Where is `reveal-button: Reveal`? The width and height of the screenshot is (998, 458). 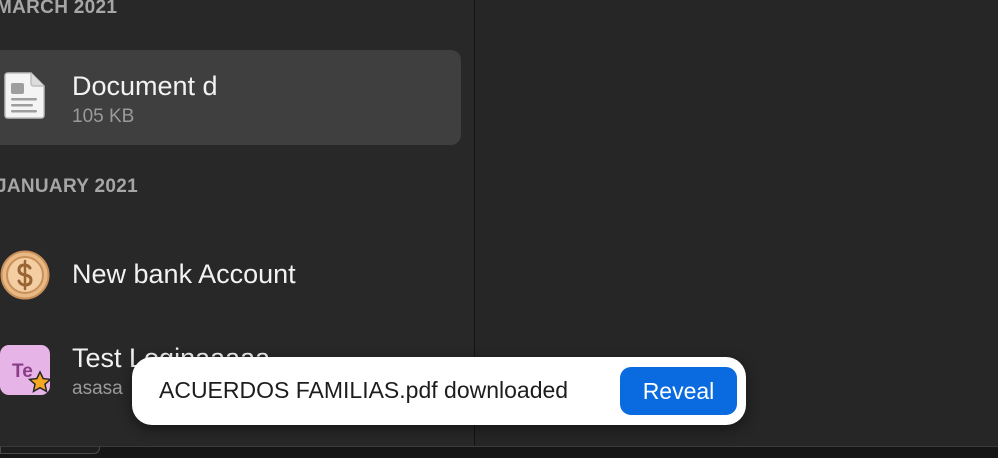
reveal-button: Reveal is located at coordinates (678, 391).